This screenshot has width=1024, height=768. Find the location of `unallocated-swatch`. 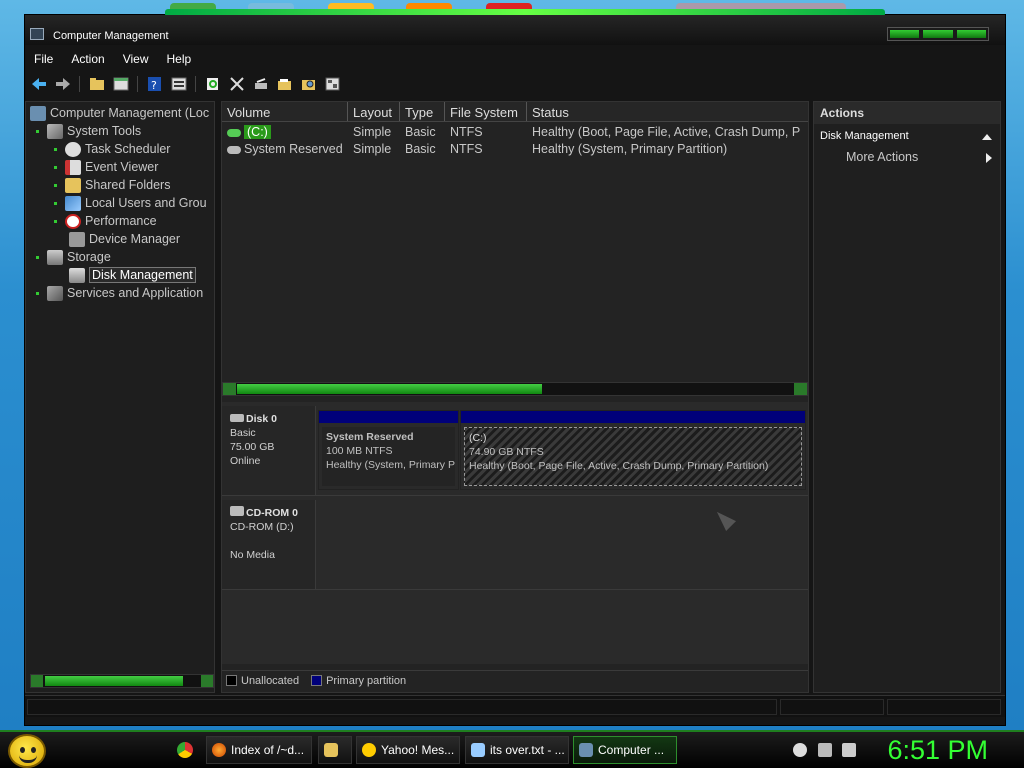

unallocated-swatch is located at coordinates (231, 680).